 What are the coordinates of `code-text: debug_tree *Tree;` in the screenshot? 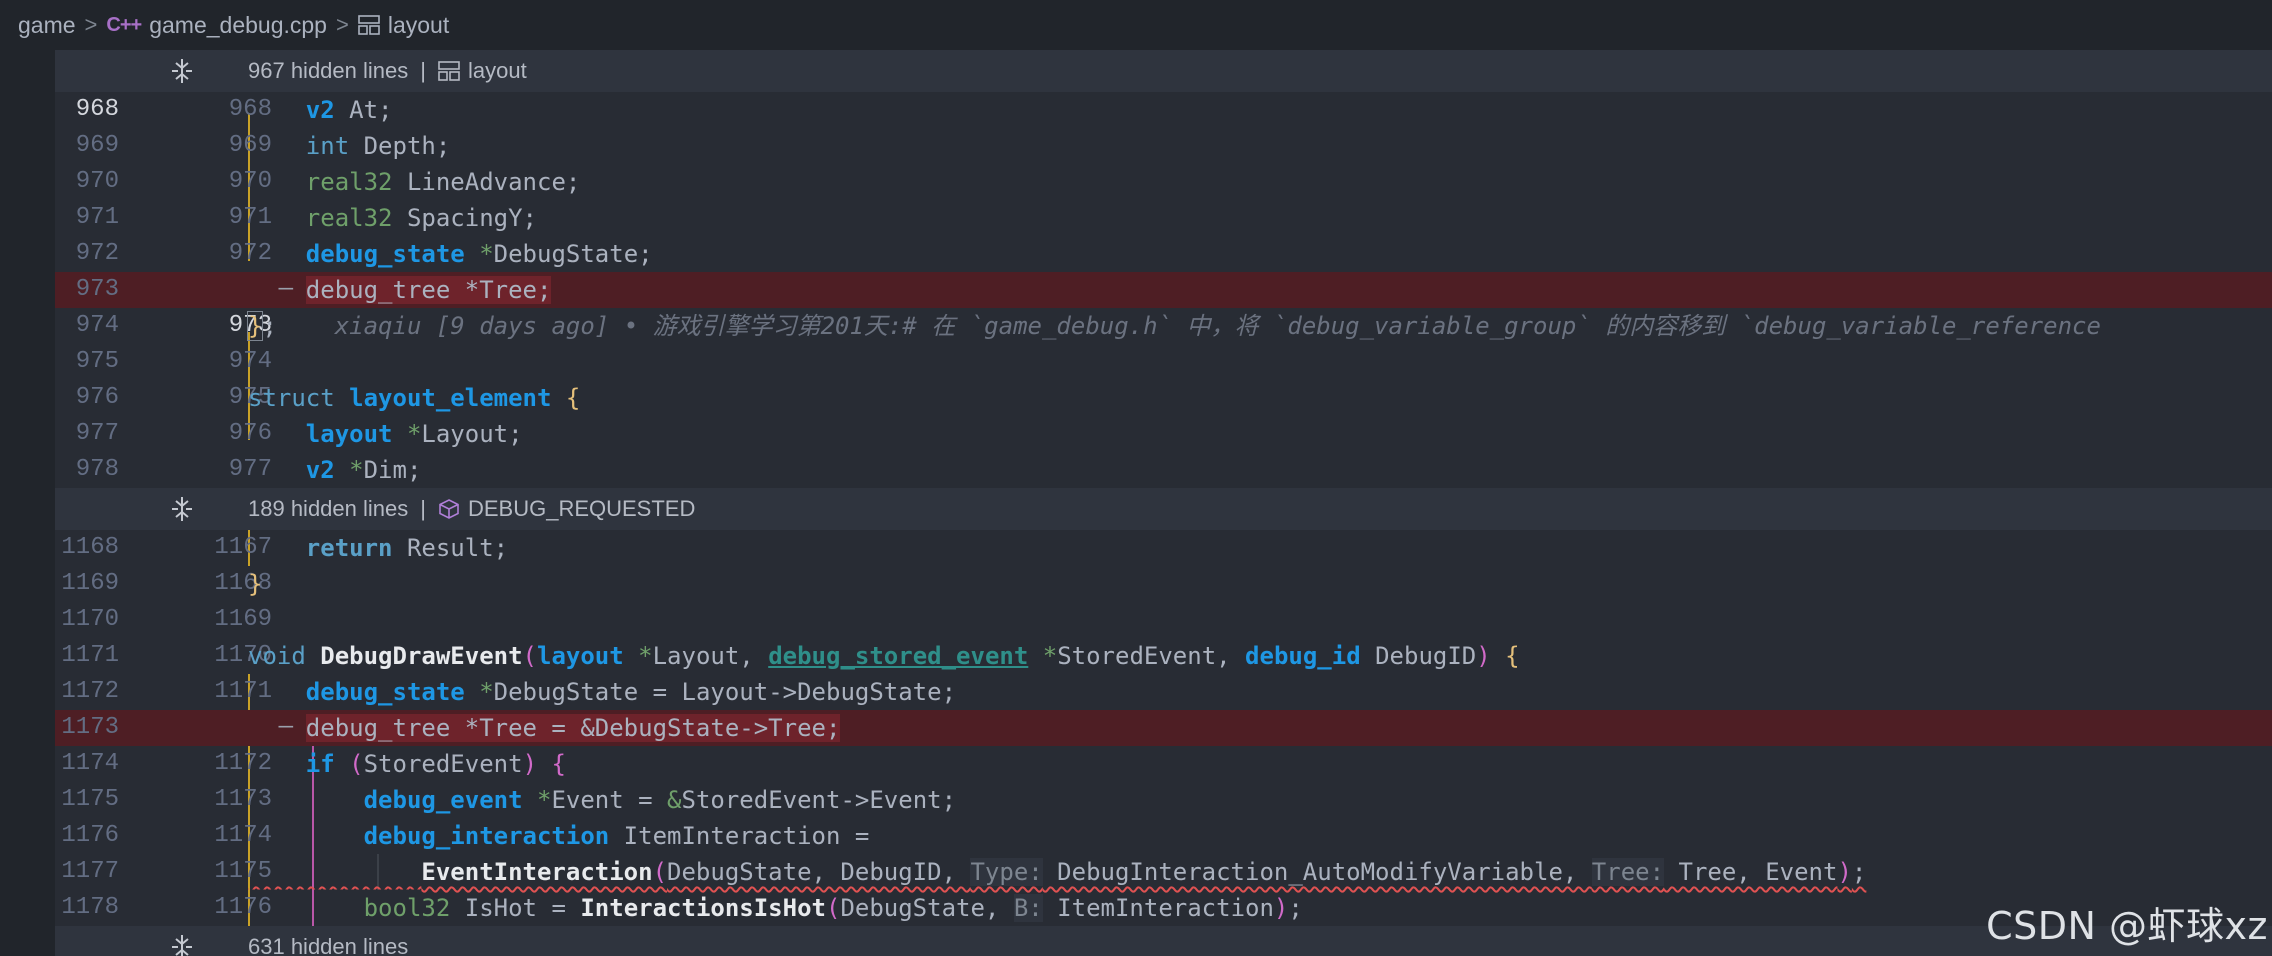 It's located at (428, 290).